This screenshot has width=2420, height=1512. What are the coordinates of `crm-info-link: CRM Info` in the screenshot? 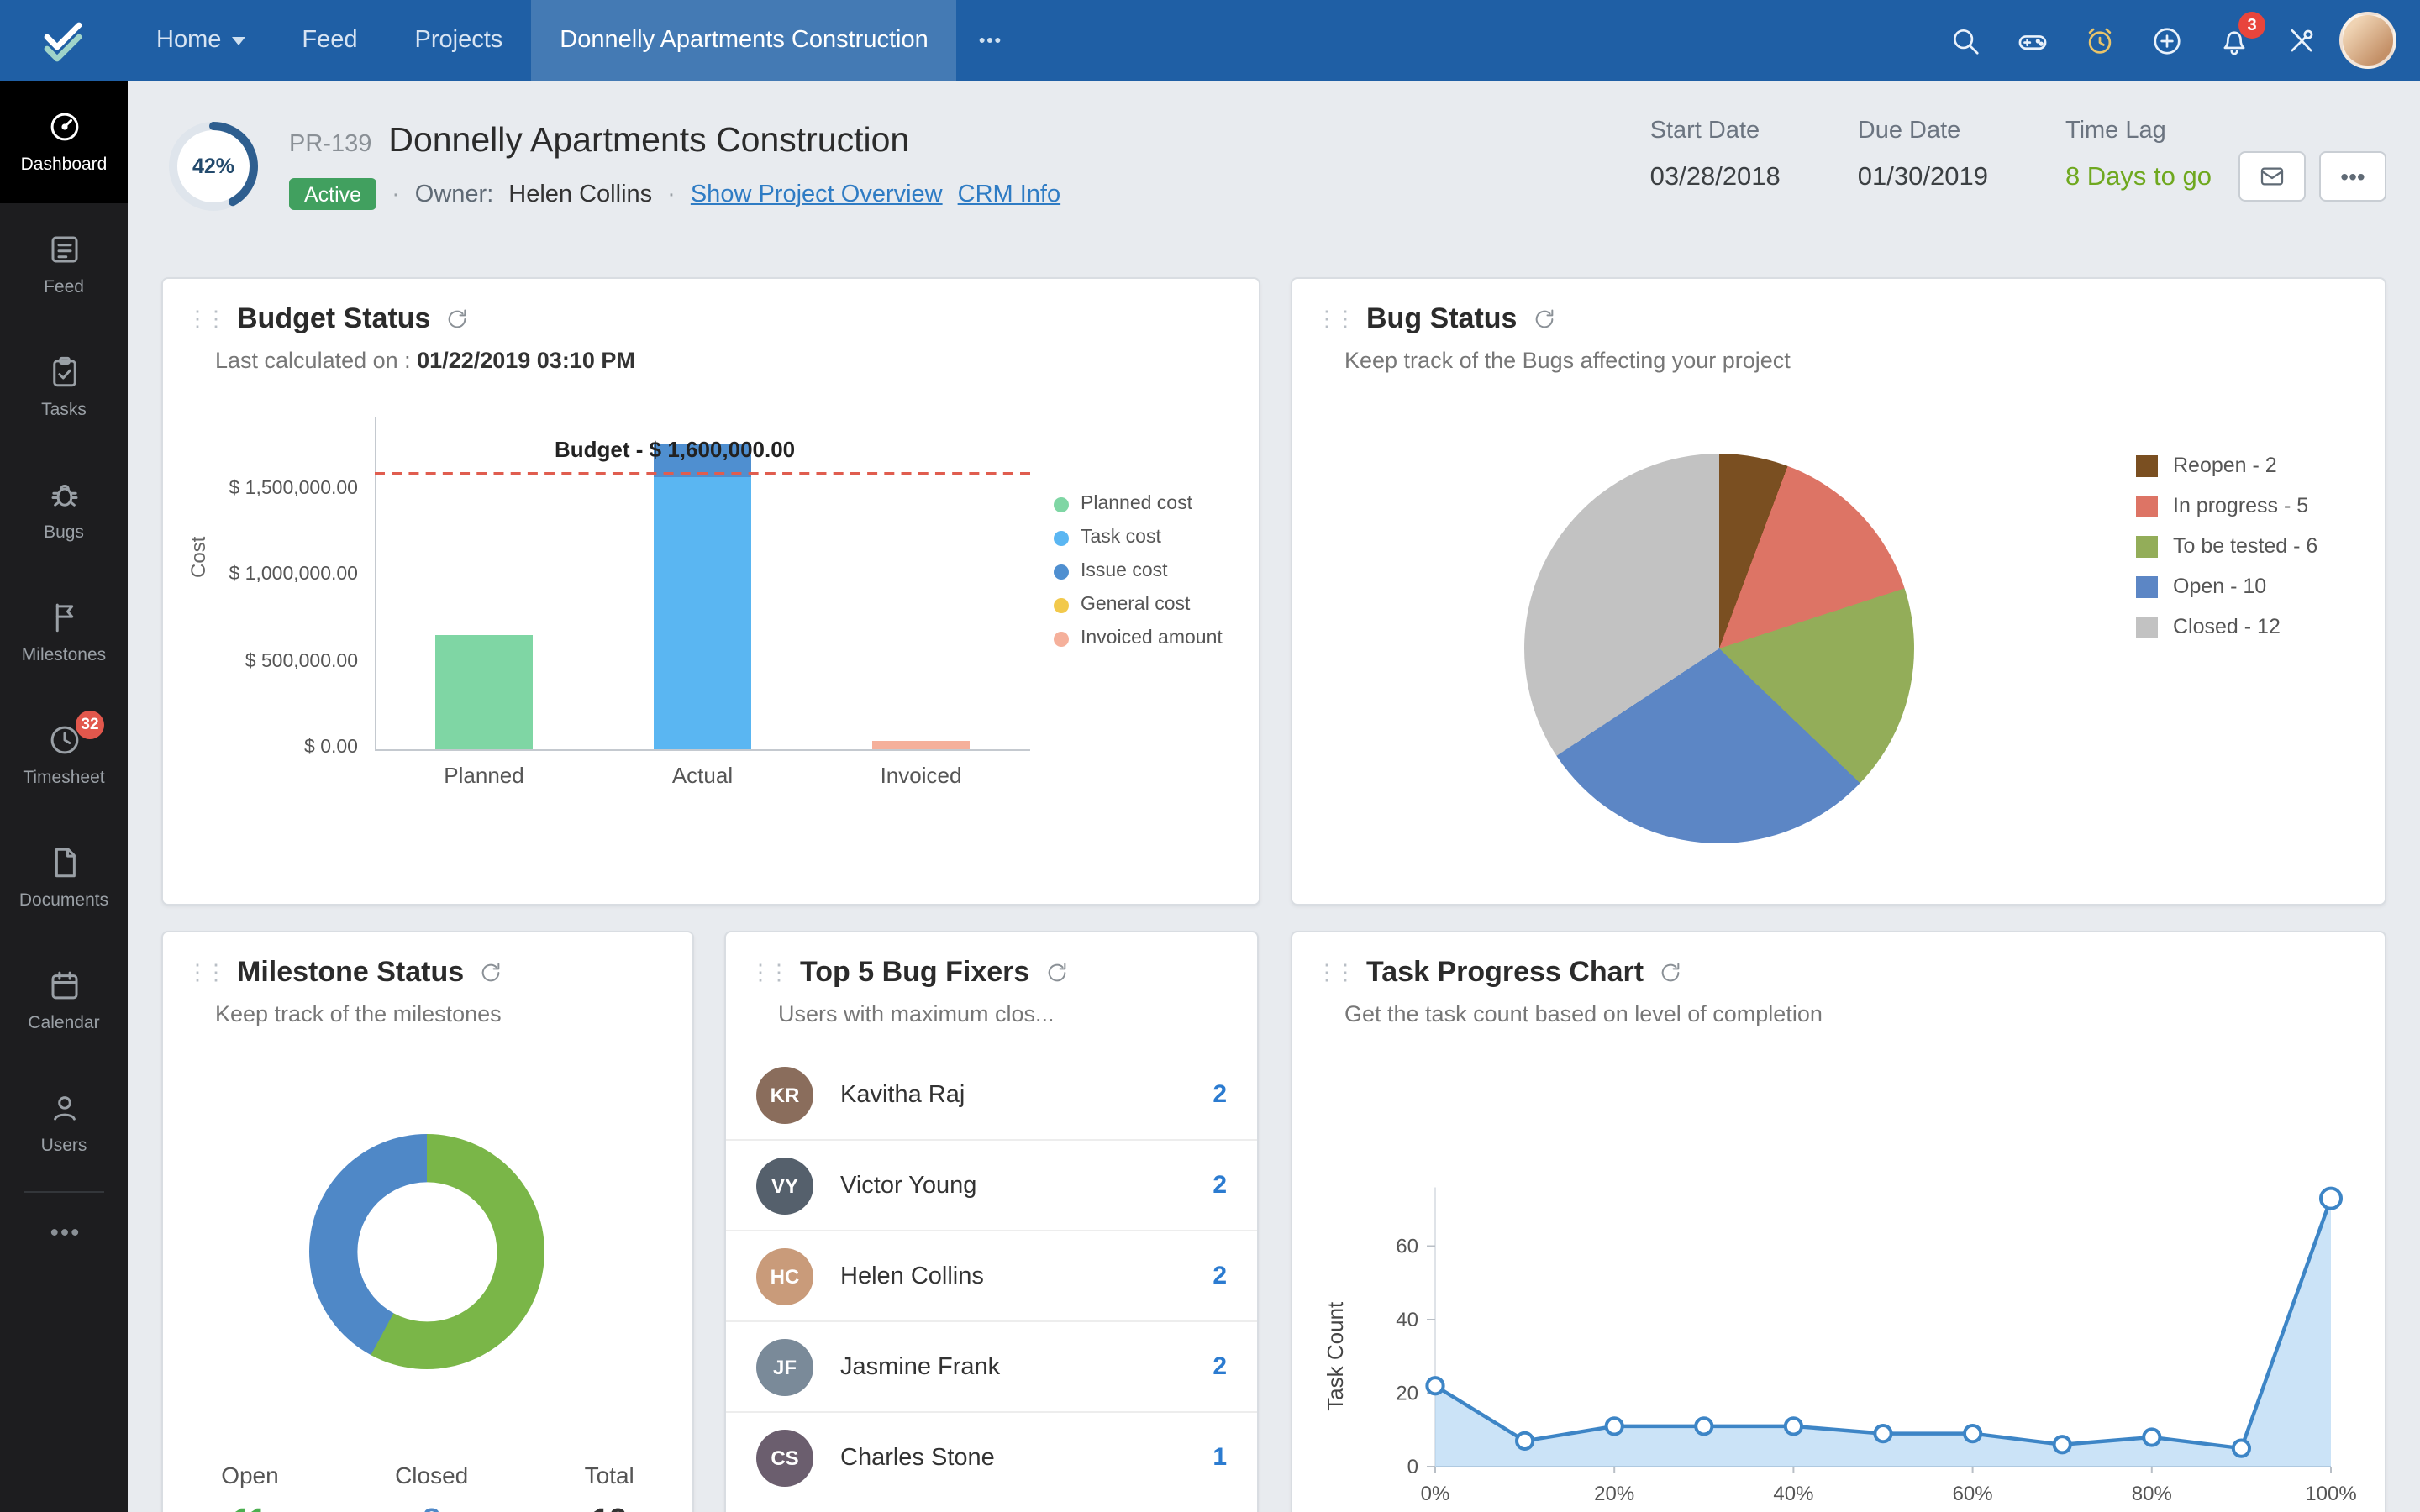 It's located at (1010, 194).